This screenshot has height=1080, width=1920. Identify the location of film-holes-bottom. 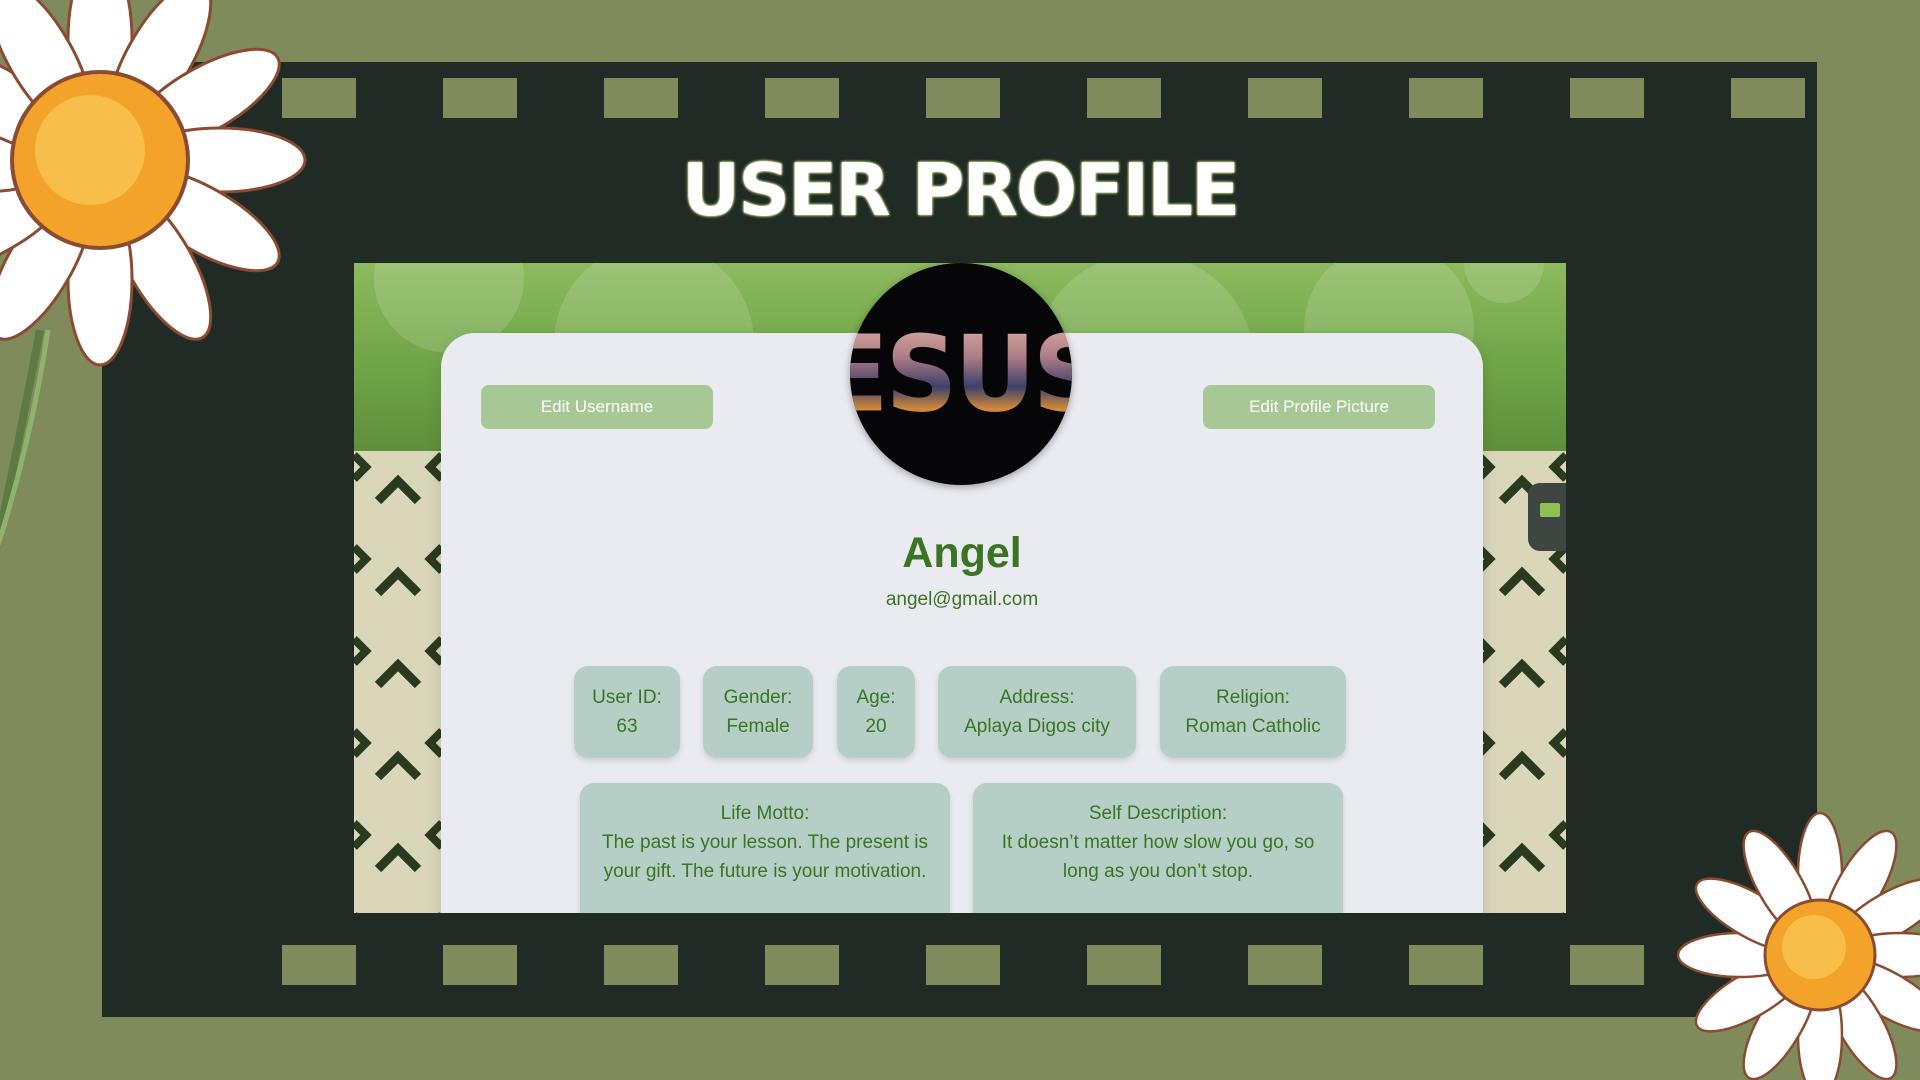
(1011, 973).